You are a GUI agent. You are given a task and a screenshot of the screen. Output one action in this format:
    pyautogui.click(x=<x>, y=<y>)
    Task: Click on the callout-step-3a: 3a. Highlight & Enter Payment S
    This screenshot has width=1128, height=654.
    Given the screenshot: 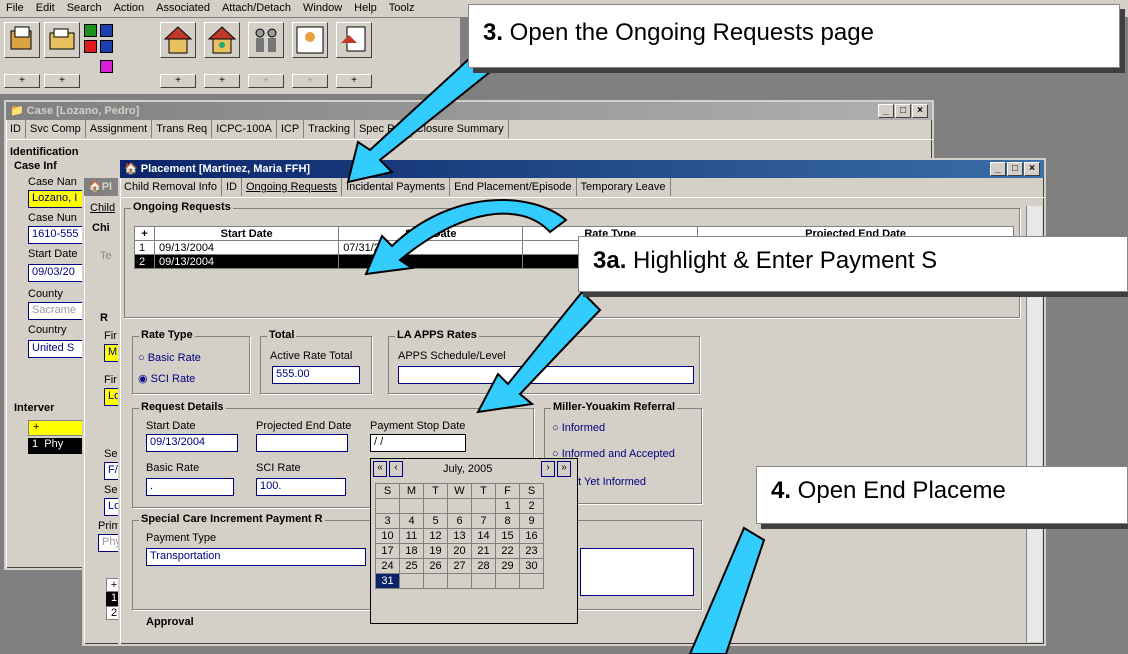 What is the action you would take?
    pyautogui.click(x=853, y=264)
    